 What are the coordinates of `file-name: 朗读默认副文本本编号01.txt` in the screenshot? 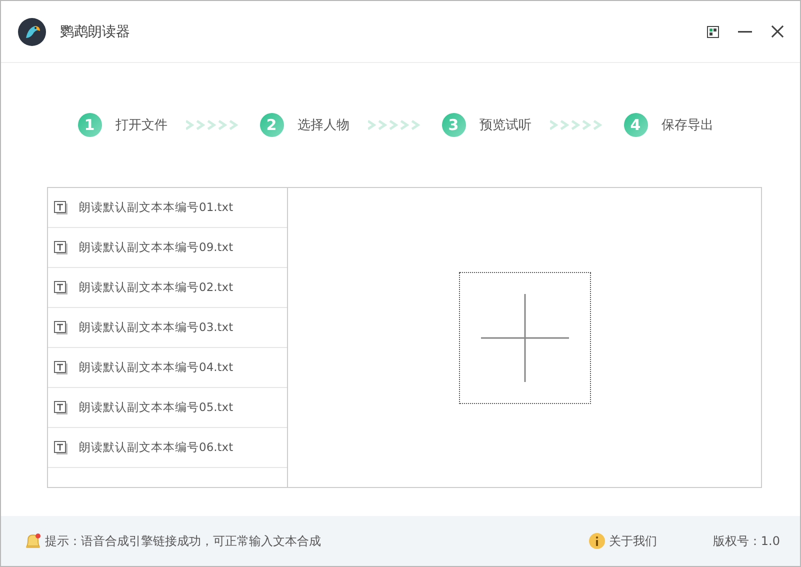 It's located at (156, 207).